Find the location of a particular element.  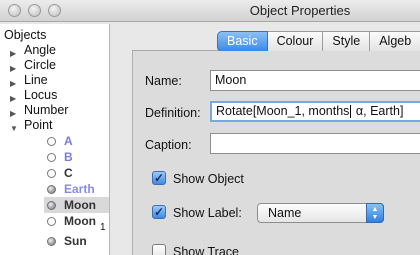

definition-field: Rotate[Moon_1, months α, Earth] is located at coordinates (315, 111).